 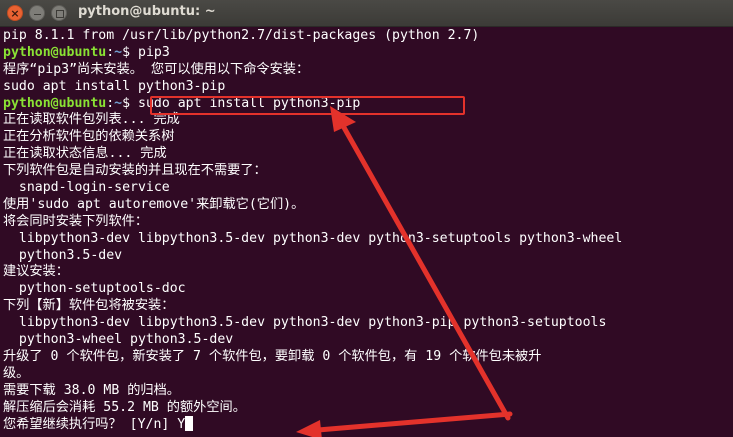 I want to click on output-line: 下列软件包是自动安装的并且现在不需要了：, so click(x=135, y=171).